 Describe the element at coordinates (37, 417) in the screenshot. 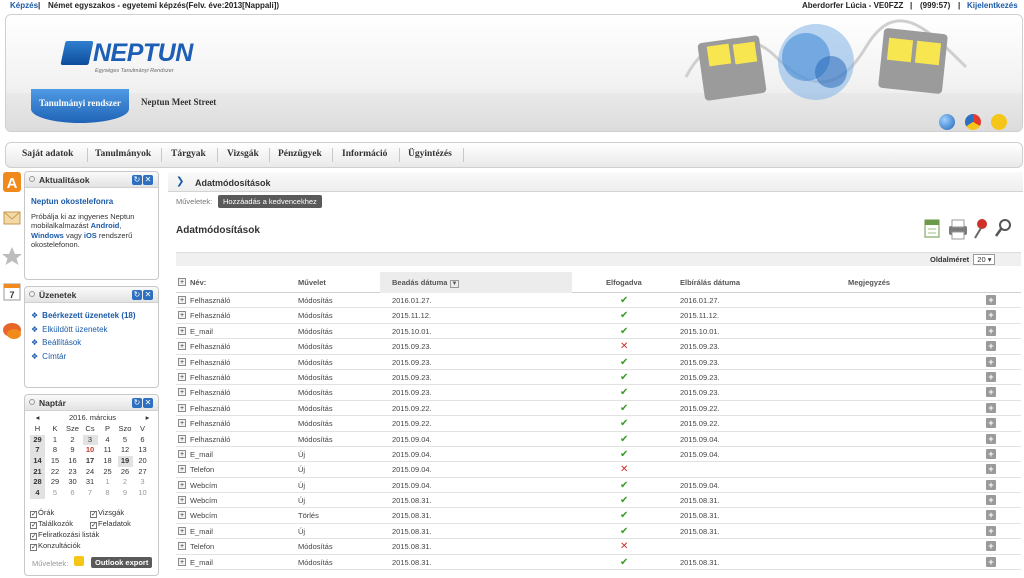

I see `prev-month-icon: ◂` at that location.